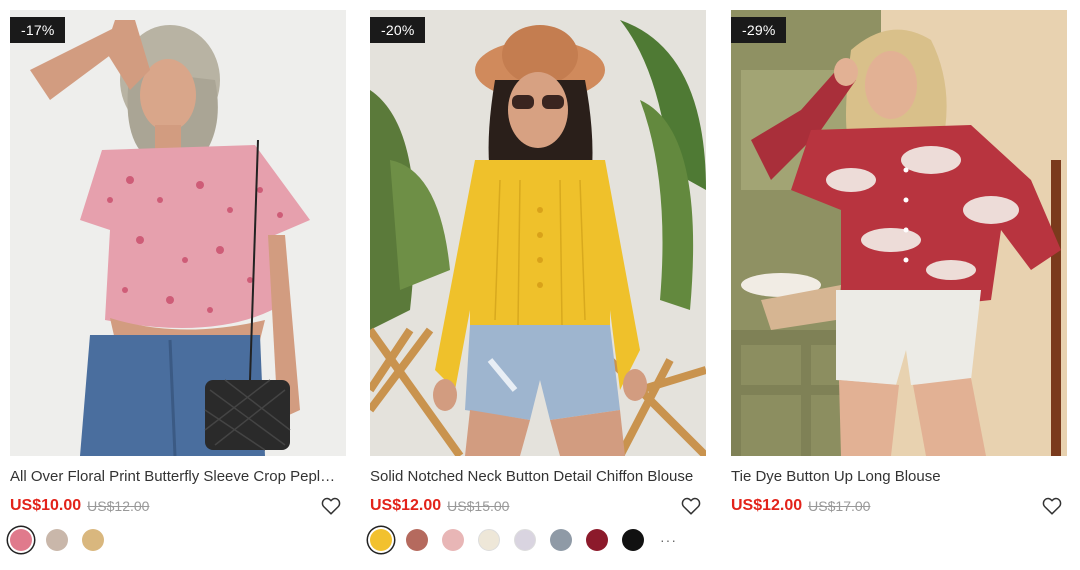 The height and width of the screenshot is (570, 1080). I want to click on original-price: US$15.00, so click(478, 506).